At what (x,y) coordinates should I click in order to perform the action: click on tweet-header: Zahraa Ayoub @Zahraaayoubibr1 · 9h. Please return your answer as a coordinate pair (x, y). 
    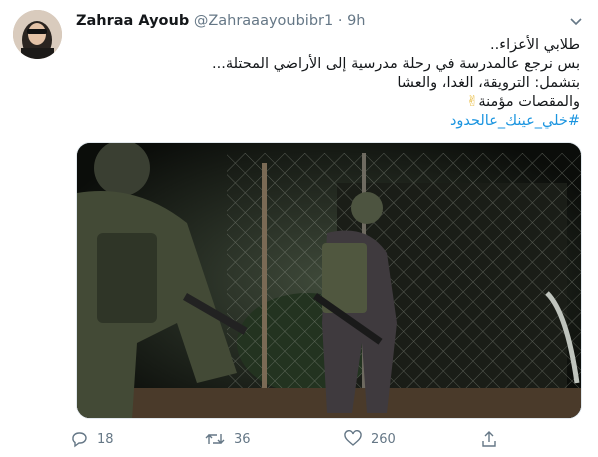
    Looking at the image, I should click on (317, 23).